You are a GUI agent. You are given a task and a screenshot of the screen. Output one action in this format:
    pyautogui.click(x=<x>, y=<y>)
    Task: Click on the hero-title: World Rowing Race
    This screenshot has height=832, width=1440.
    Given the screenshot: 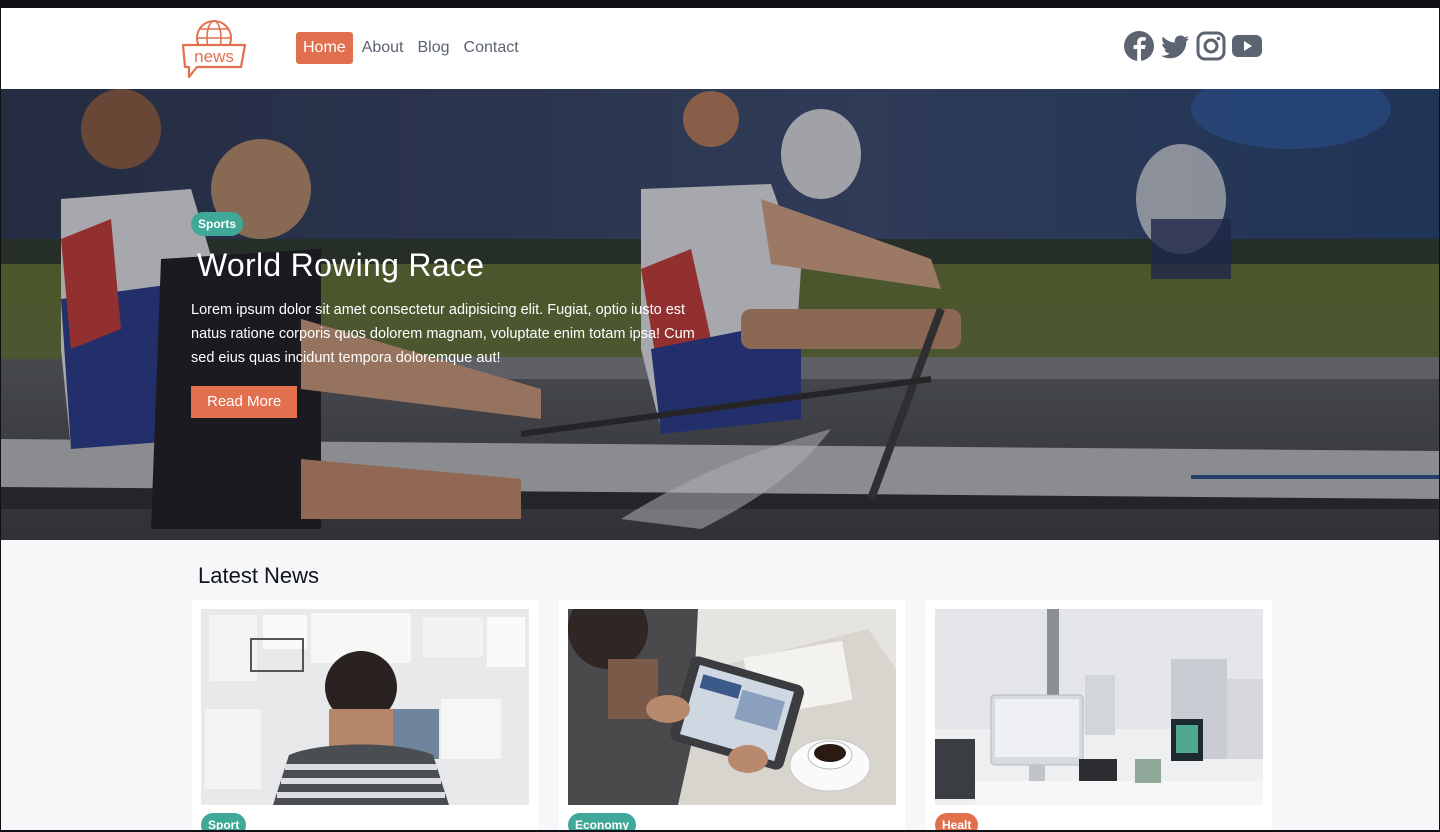 What is the action you would take?
    pyautogui.click(x=341, y=265)
    